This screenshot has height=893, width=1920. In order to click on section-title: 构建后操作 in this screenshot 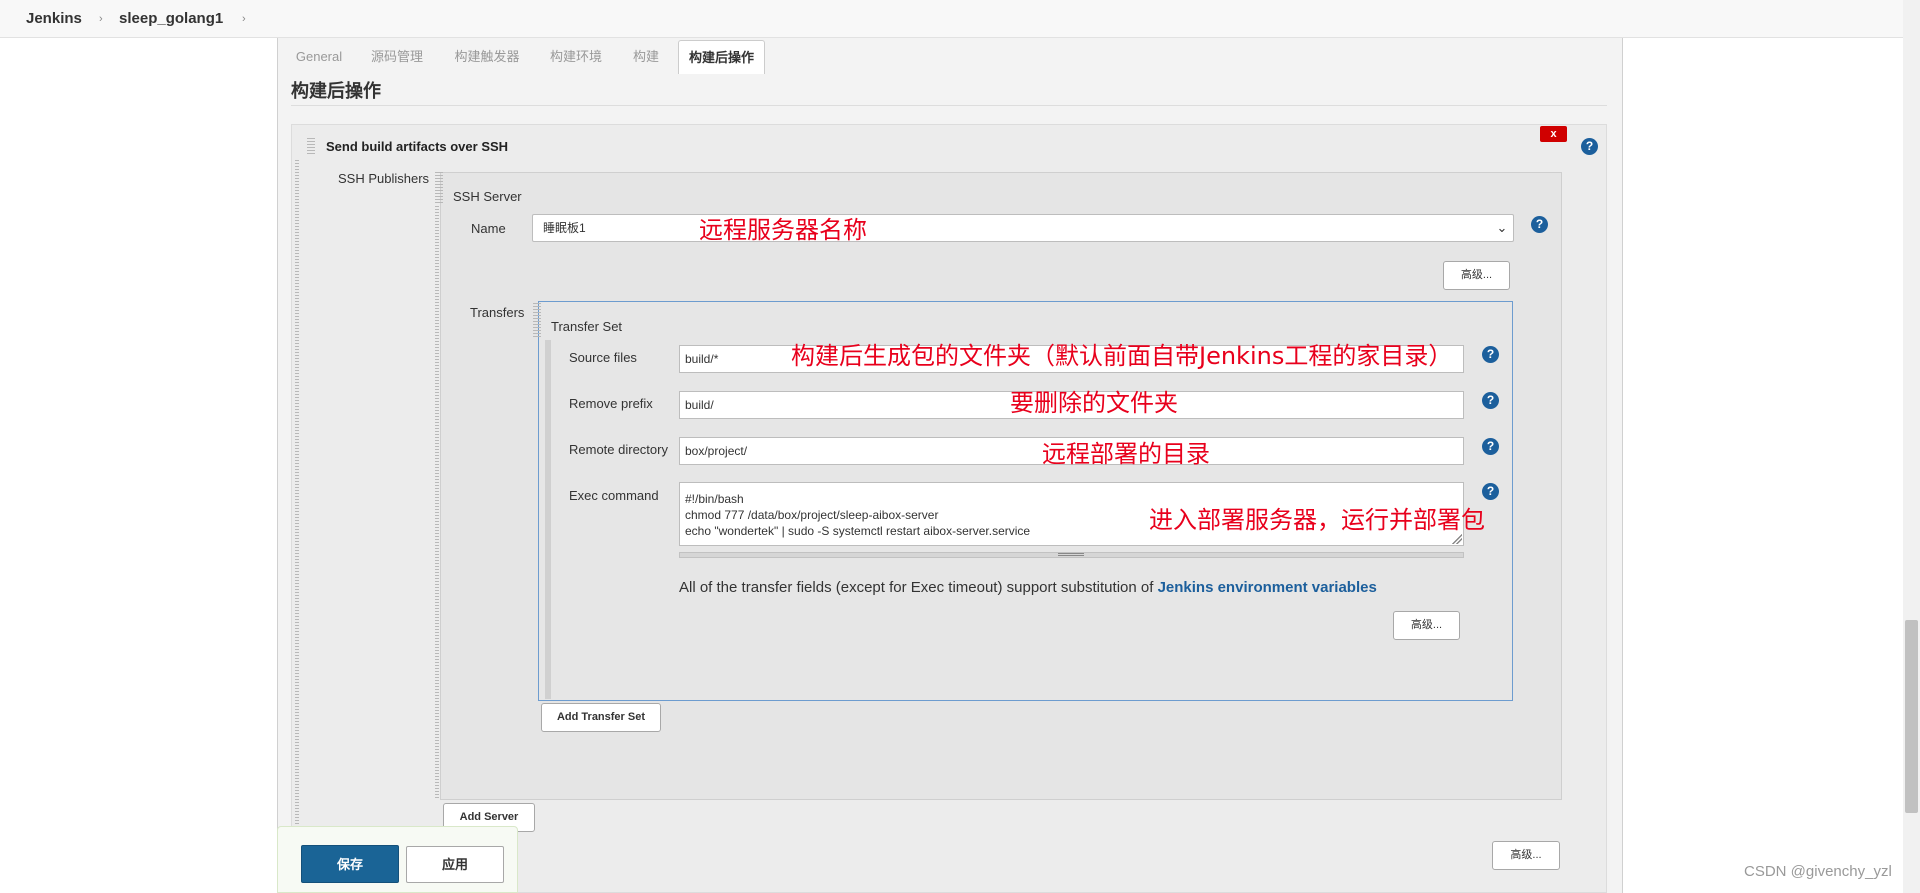, I will do `click(336, 91)`.